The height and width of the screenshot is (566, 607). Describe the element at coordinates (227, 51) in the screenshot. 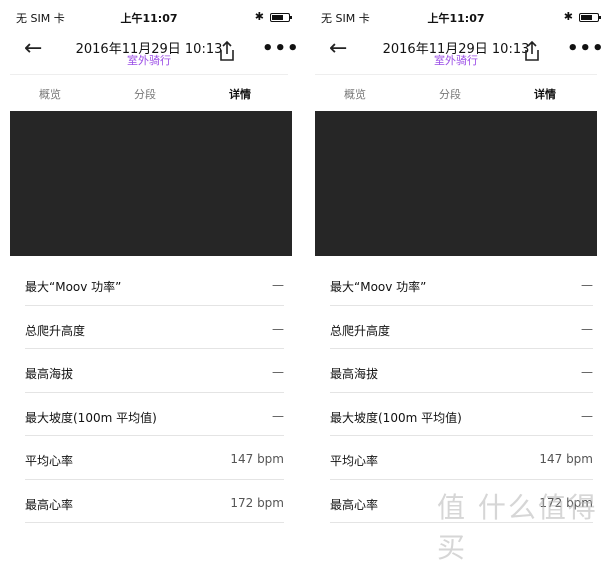

I see `share-icon: 海拔40 米200.0 km15.6` at that location.